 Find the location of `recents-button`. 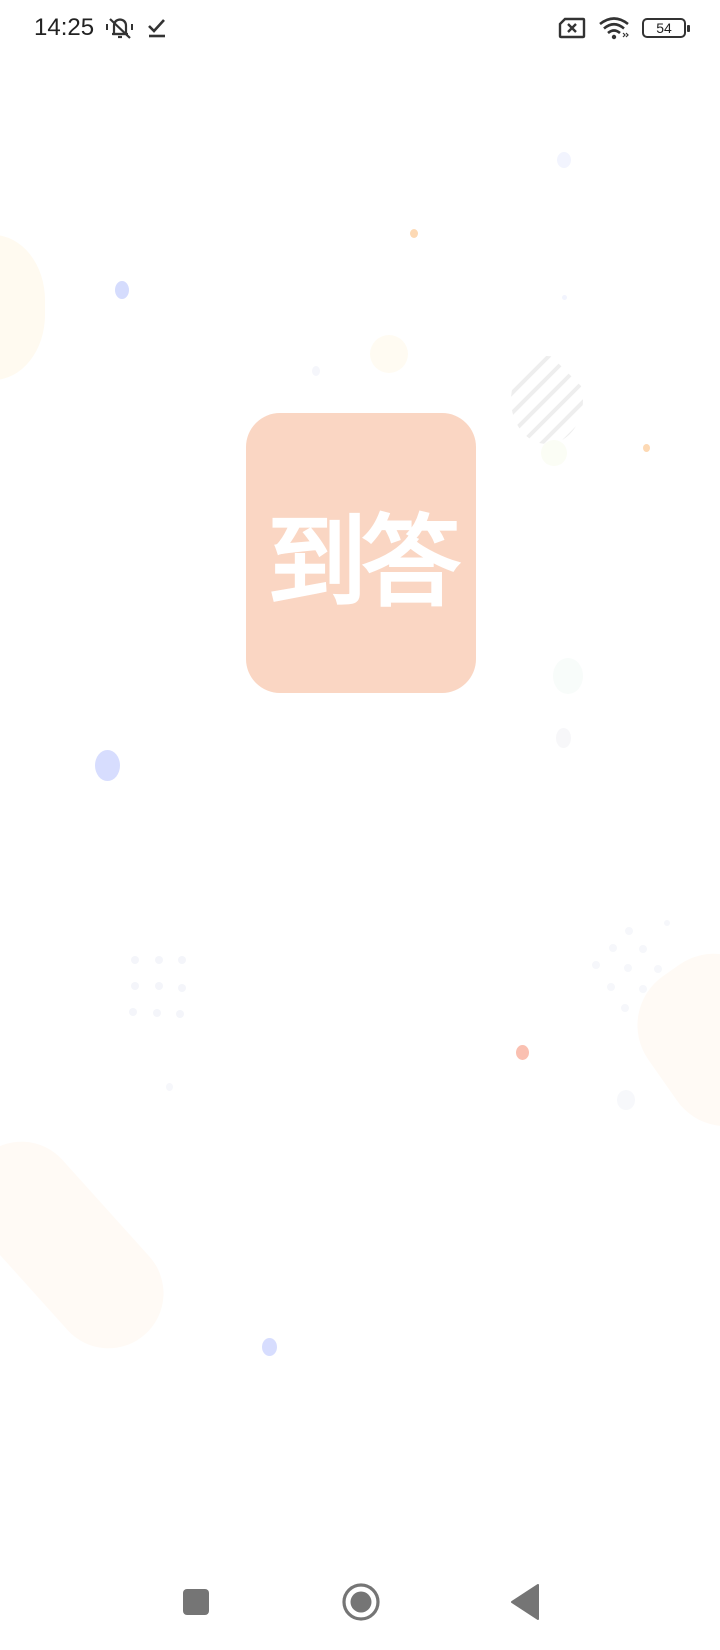

recents-button is located at coordinates (196, 1602).